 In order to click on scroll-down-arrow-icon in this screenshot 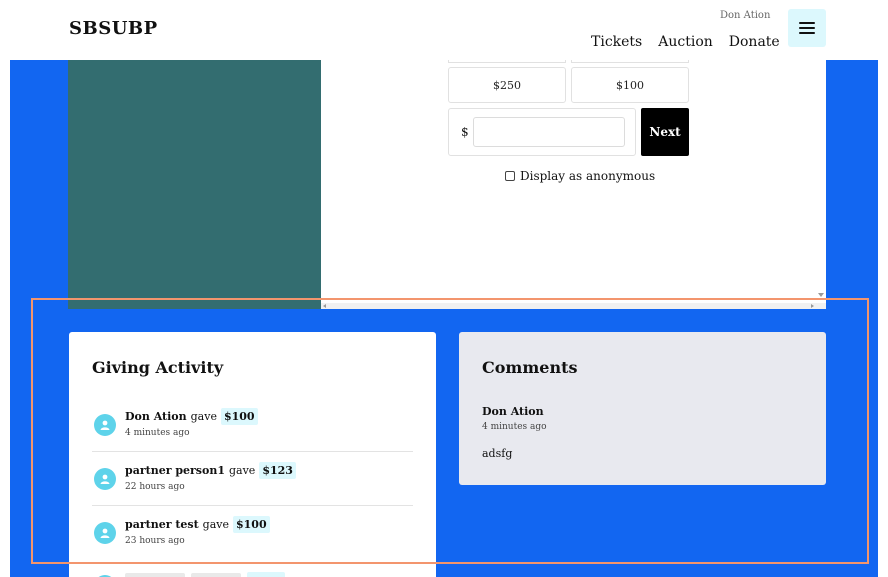, I will do `click(821, 295)`.